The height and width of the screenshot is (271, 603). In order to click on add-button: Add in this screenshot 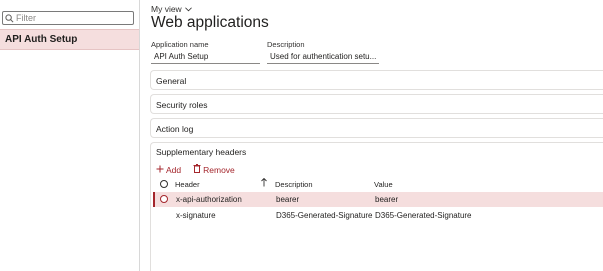, I will do `click(168, 169)`.